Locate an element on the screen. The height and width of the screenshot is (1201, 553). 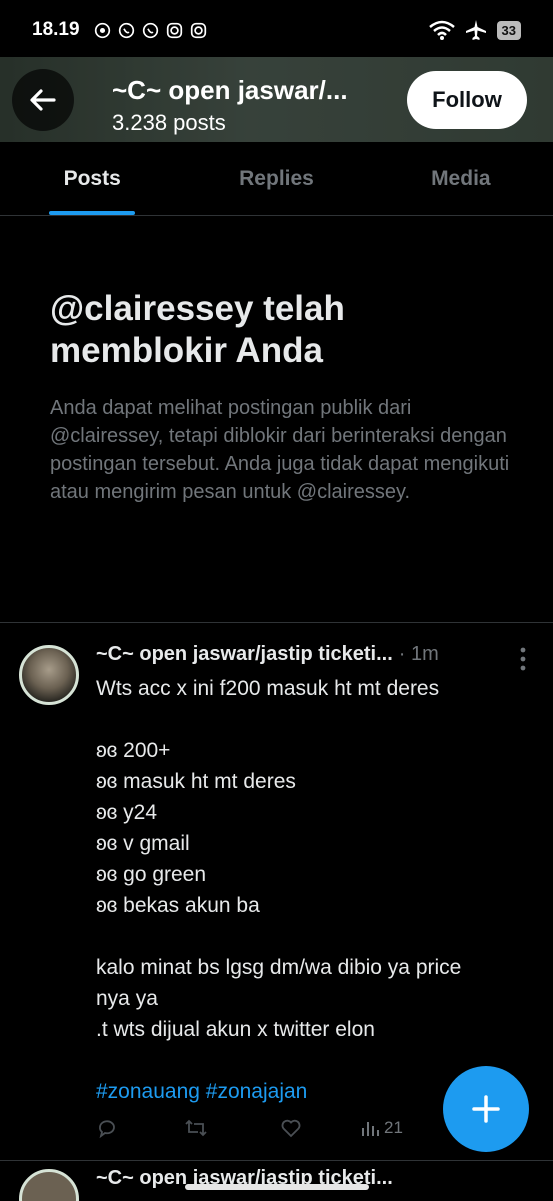
profile-tabs: Posts Replies Media is located at coordinates (276, 179).